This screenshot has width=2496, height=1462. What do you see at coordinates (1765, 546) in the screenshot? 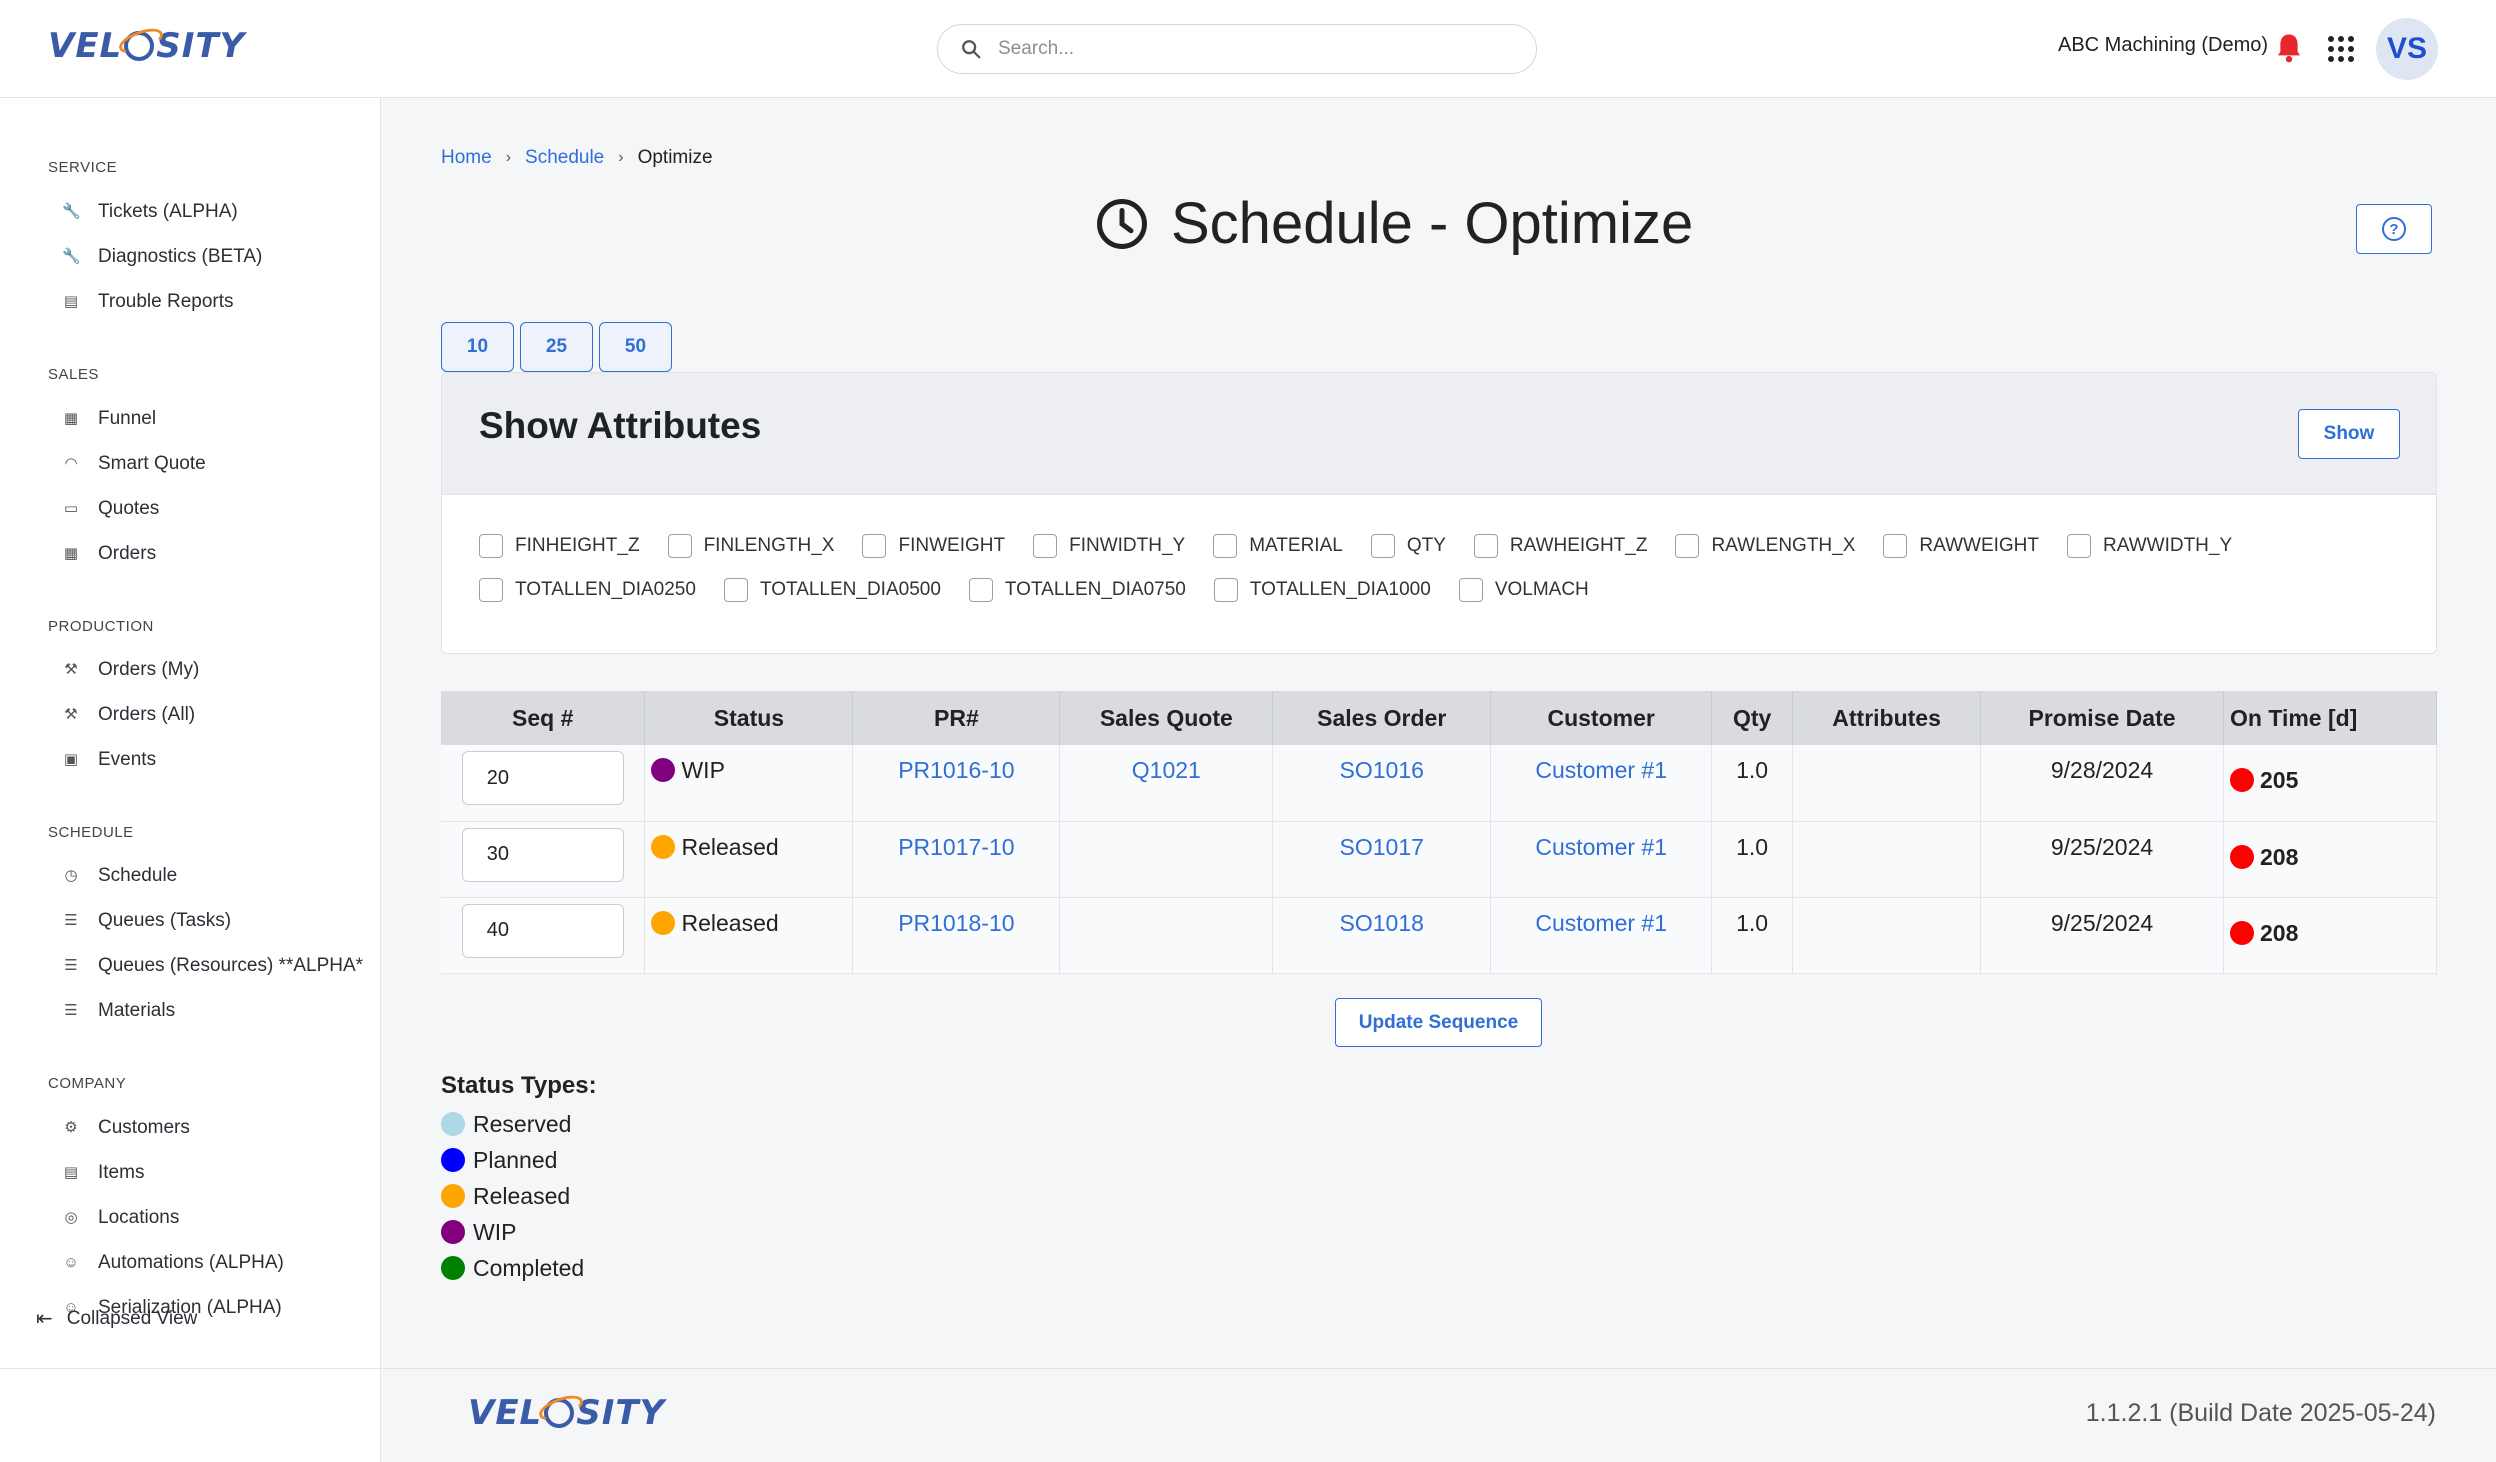
I see `attr-checkbox-rawlength-x: RAWLENGTH_X` at bounding box center [1765, 546].